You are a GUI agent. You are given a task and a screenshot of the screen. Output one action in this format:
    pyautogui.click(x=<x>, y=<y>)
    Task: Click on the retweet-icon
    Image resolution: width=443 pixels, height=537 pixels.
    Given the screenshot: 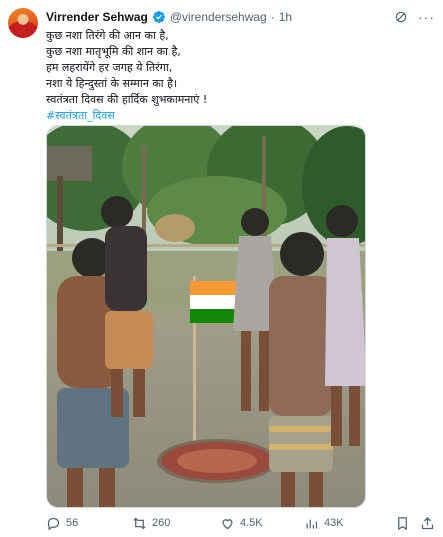 What is the action you would take?
    pyautogui.click(x=139, y=523)
    